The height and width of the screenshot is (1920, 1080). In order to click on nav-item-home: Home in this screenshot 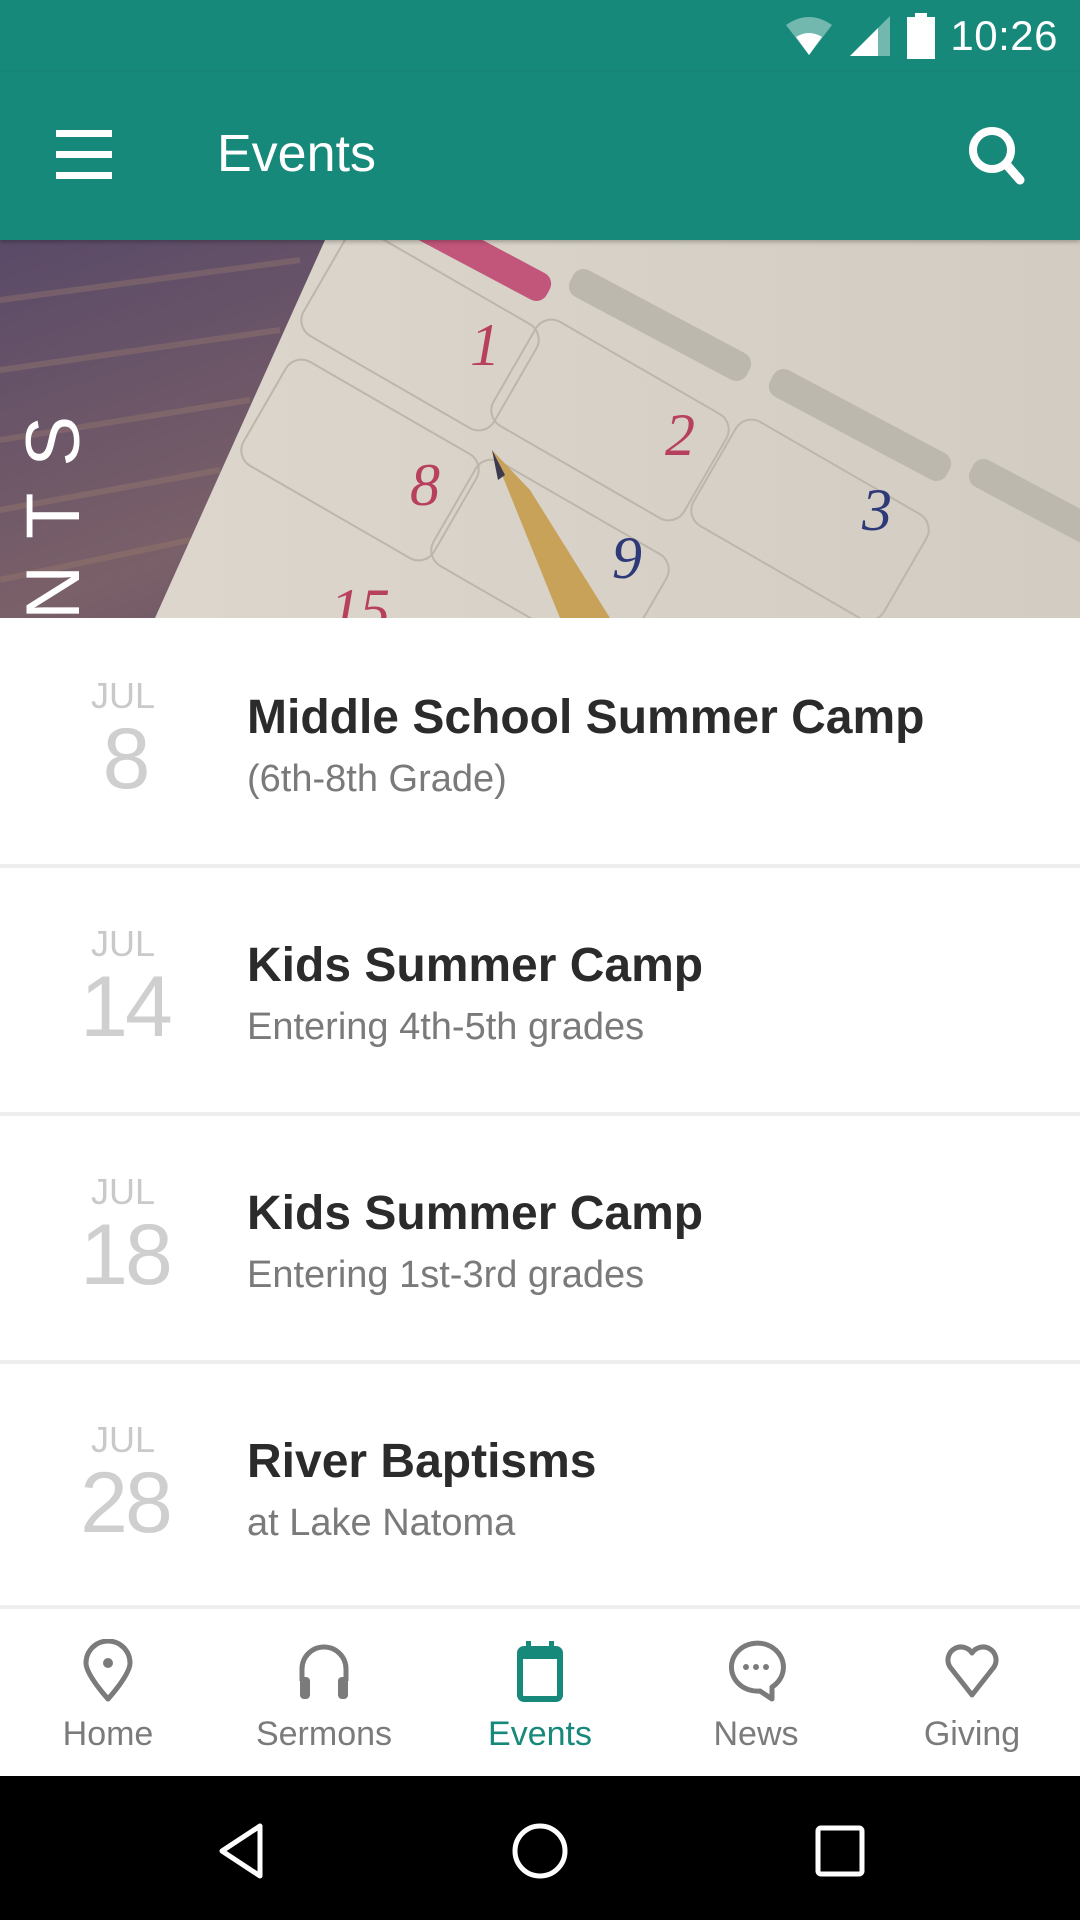, I will do `click(108, 1694)`.